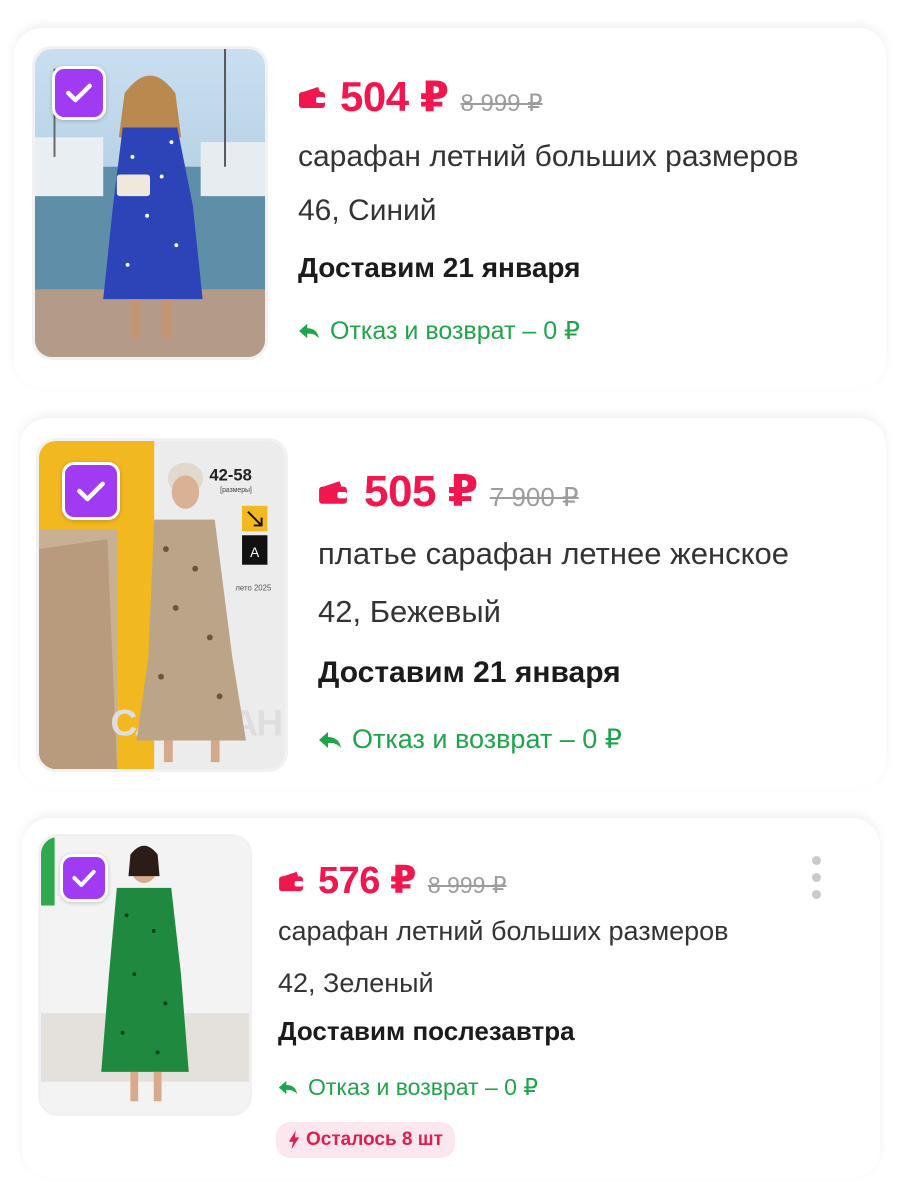  I want to click on delivery-date: Доставим послезавтра, so click(426, 1031).